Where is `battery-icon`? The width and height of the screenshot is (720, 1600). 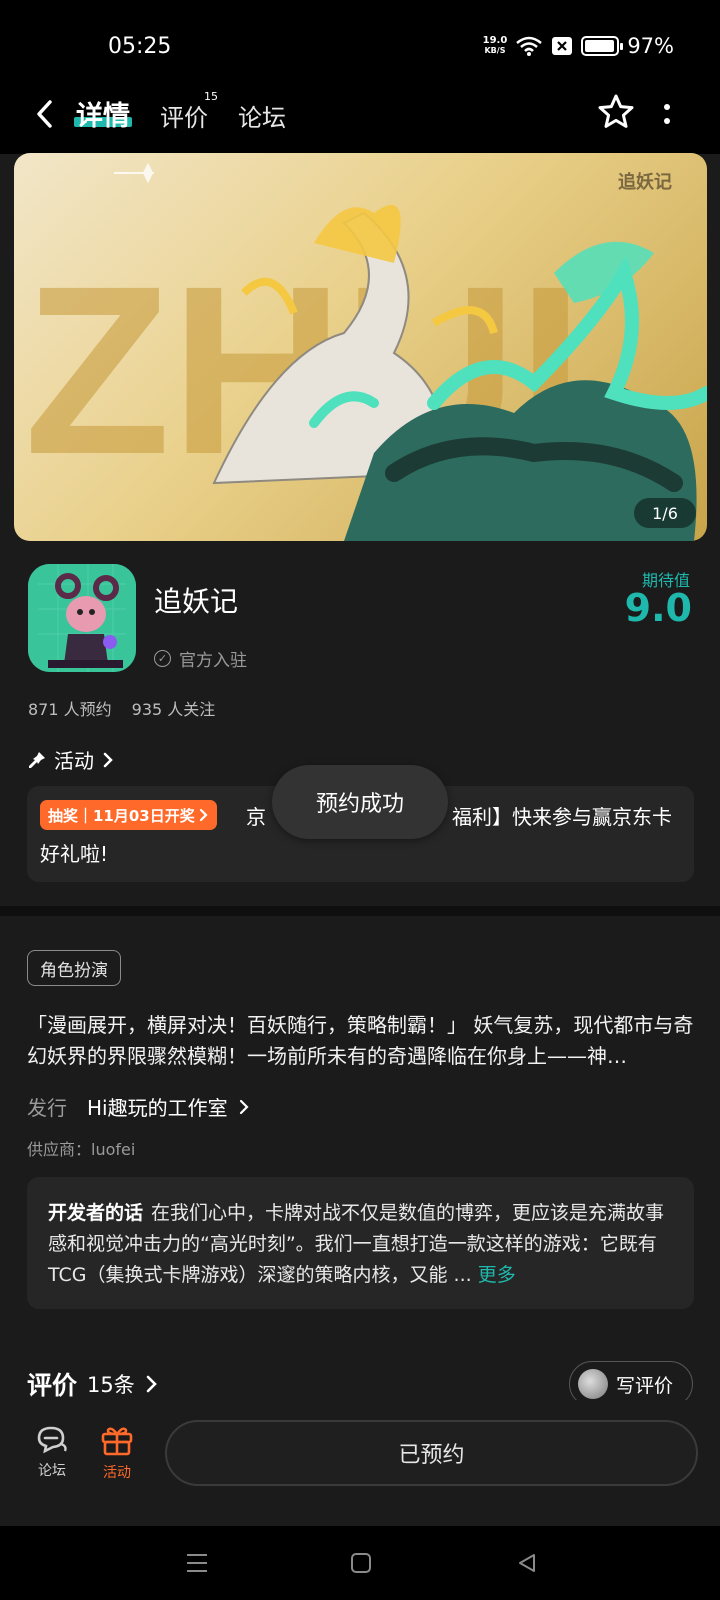
battery-icon is located at coordinates (602, 46).